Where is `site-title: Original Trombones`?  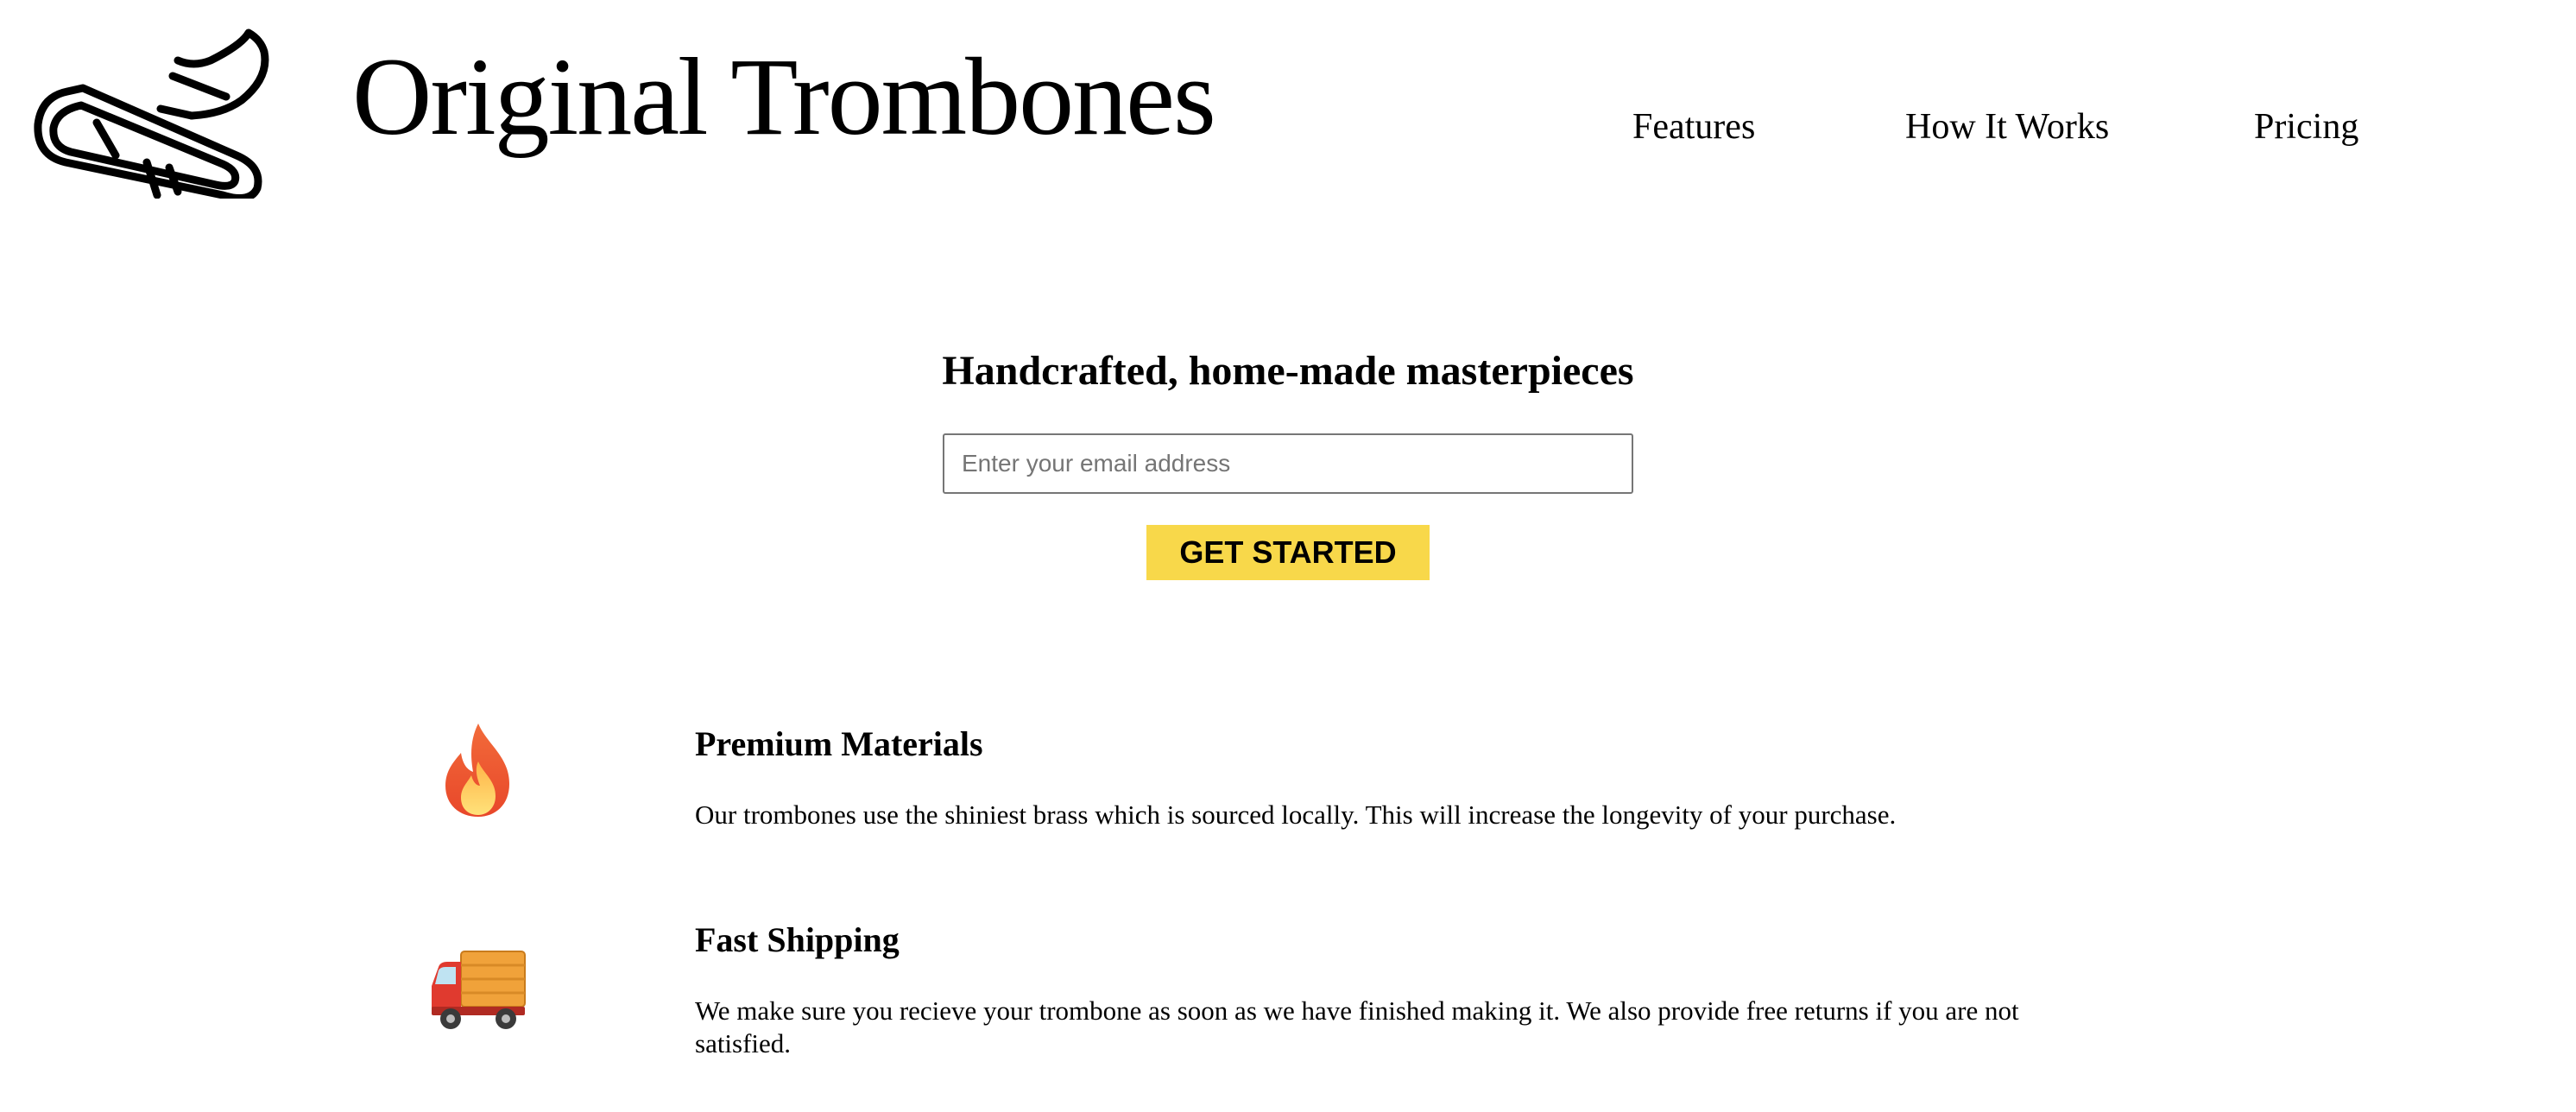
site-title: Original Trombones is located at coordinates (784, 96).